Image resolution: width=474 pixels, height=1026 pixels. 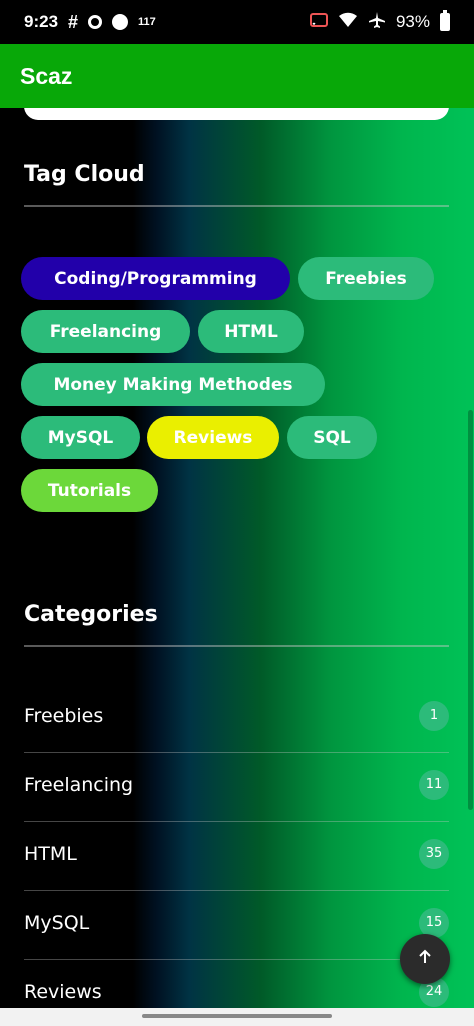 I want to click on tag-reviews: Reviews, so click(x=213, y=437).